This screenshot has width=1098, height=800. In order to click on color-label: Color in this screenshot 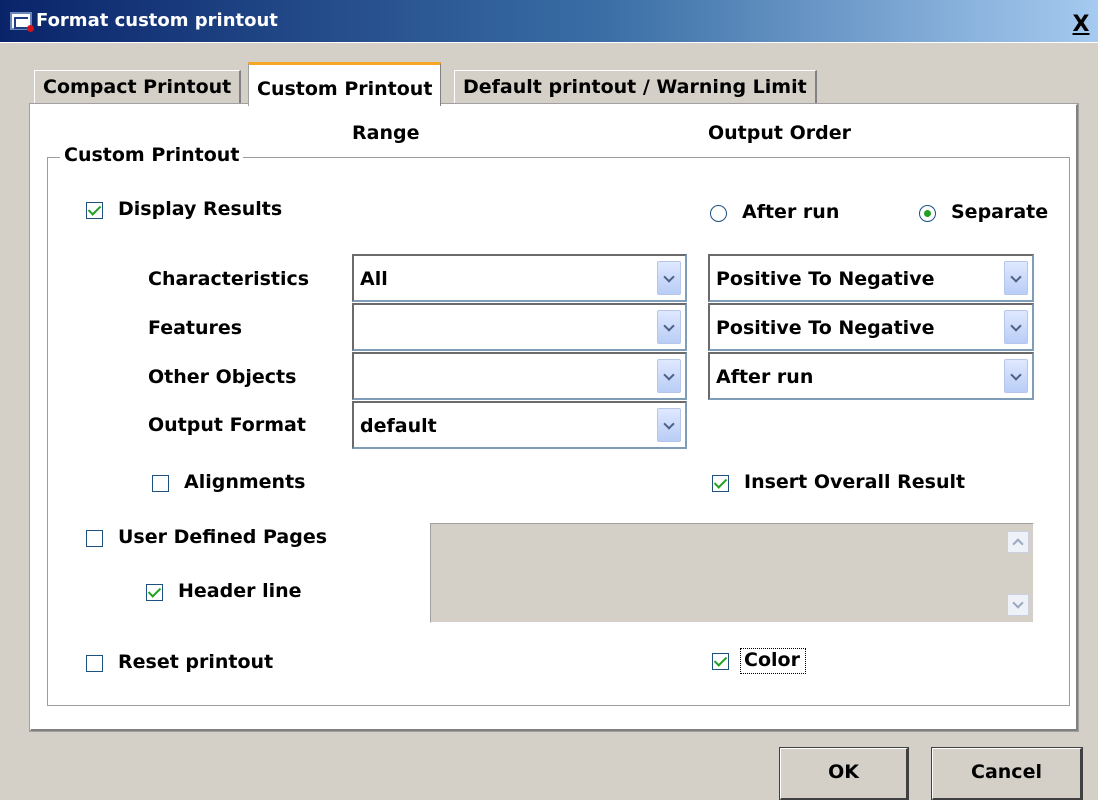, I will do `click(772, 660)`.